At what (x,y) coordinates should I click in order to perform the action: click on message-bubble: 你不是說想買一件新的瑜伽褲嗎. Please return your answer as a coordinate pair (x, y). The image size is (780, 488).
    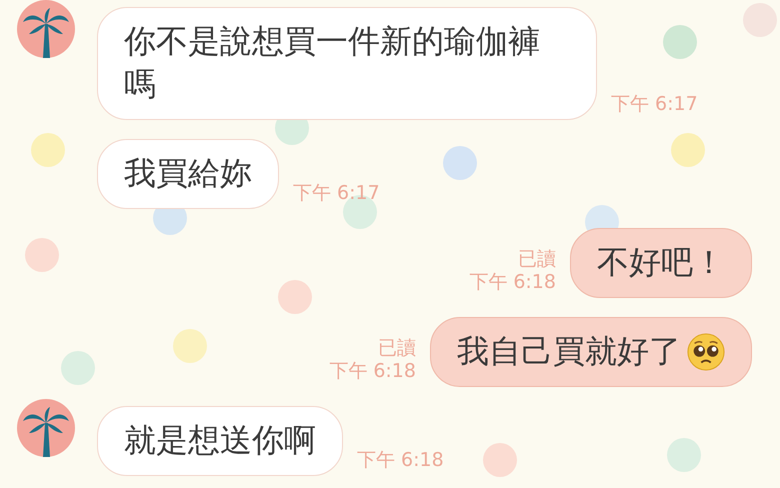
    Looking at the image, I should click on (347, 63).